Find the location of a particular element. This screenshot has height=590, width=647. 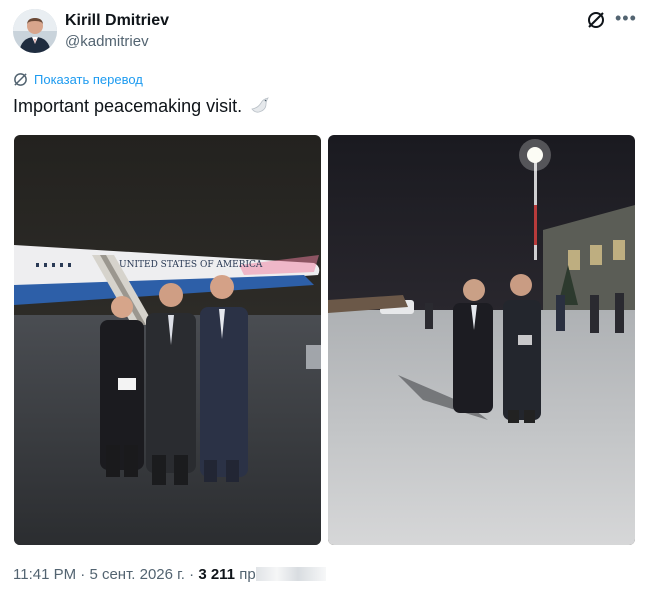

author-name: Kirill Dmitriev is located at coordinates (117, 21).